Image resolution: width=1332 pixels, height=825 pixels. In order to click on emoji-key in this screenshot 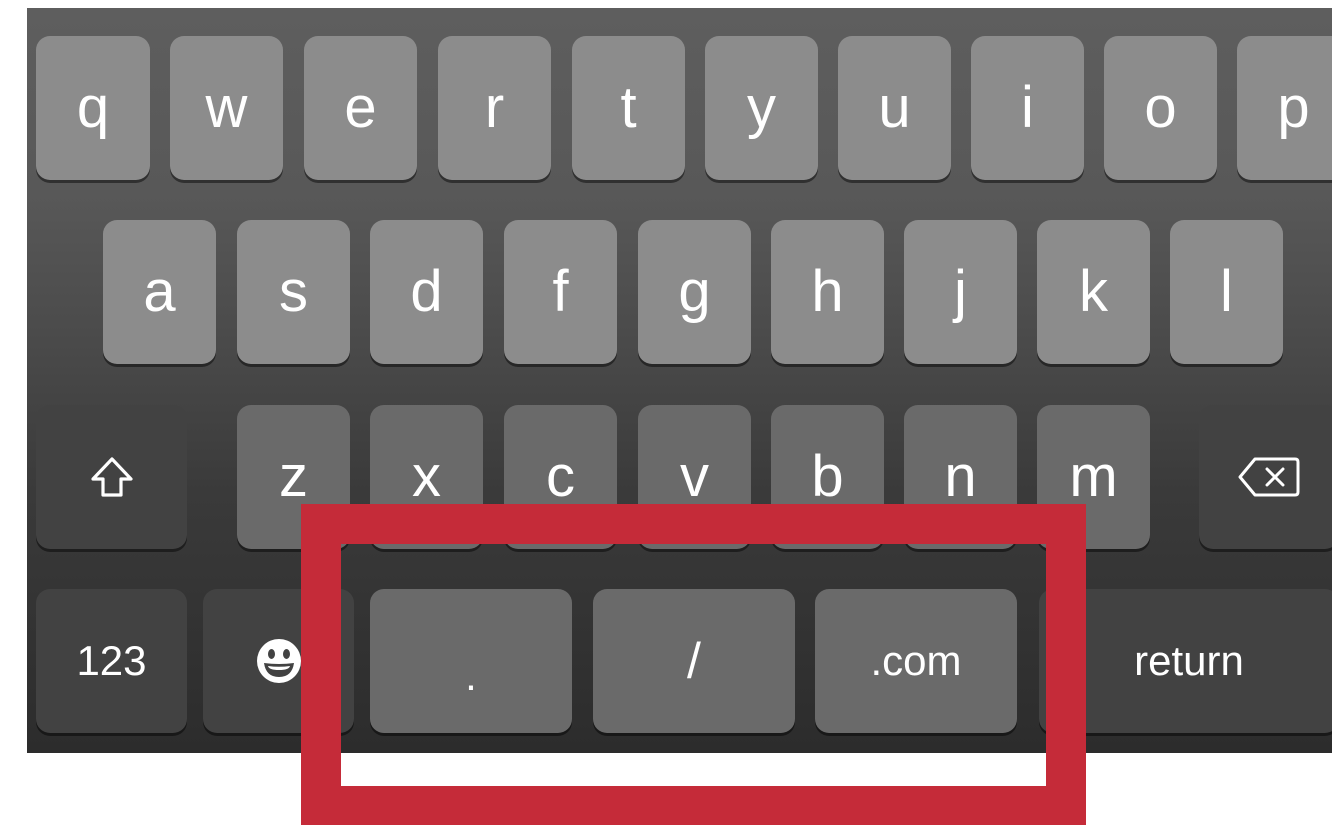, I will do `click(278, 661)`.